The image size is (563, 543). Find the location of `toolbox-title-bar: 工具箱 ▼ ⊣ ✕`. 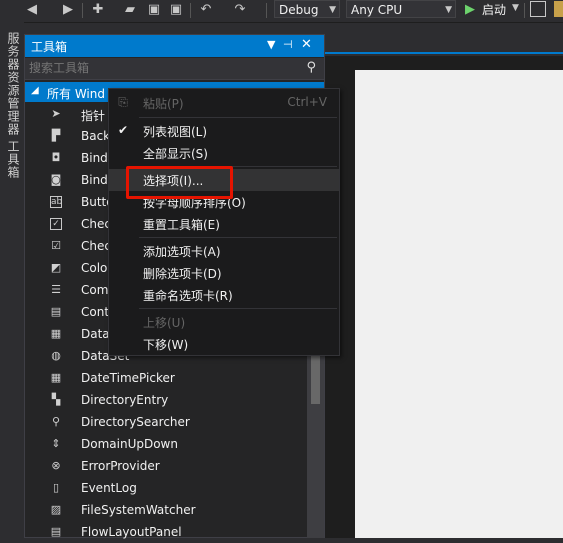

toolbox-title-bar: 工具箱 ▼ ⊣ ✕ is located at coordinates (174, 46).